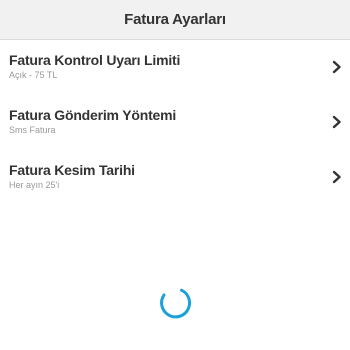 The height and width of the screenshot is (350, 350). Describe the element at coordinates (33, 75) in the screenshot. I see `setting-value: Açık - 75 TL` at that location.